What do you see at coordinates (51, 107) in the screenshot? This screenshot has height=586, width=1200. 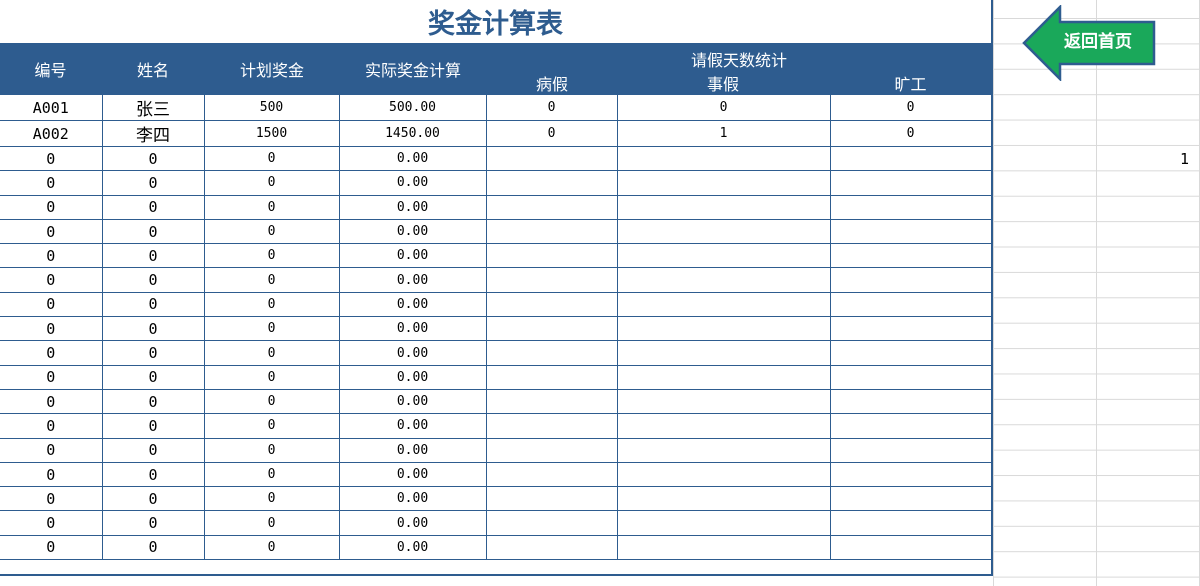 I see `table-cell: A001` at bounding box center [51, 107].